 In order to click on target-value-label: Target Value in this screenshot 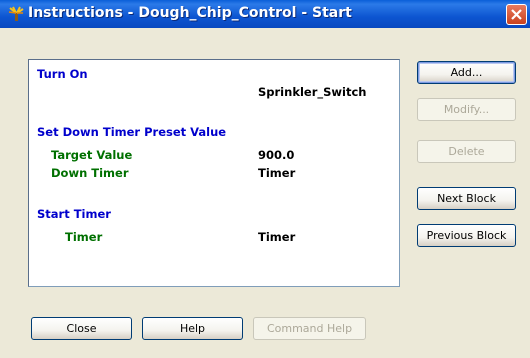, I will do `click(92, 155)`.